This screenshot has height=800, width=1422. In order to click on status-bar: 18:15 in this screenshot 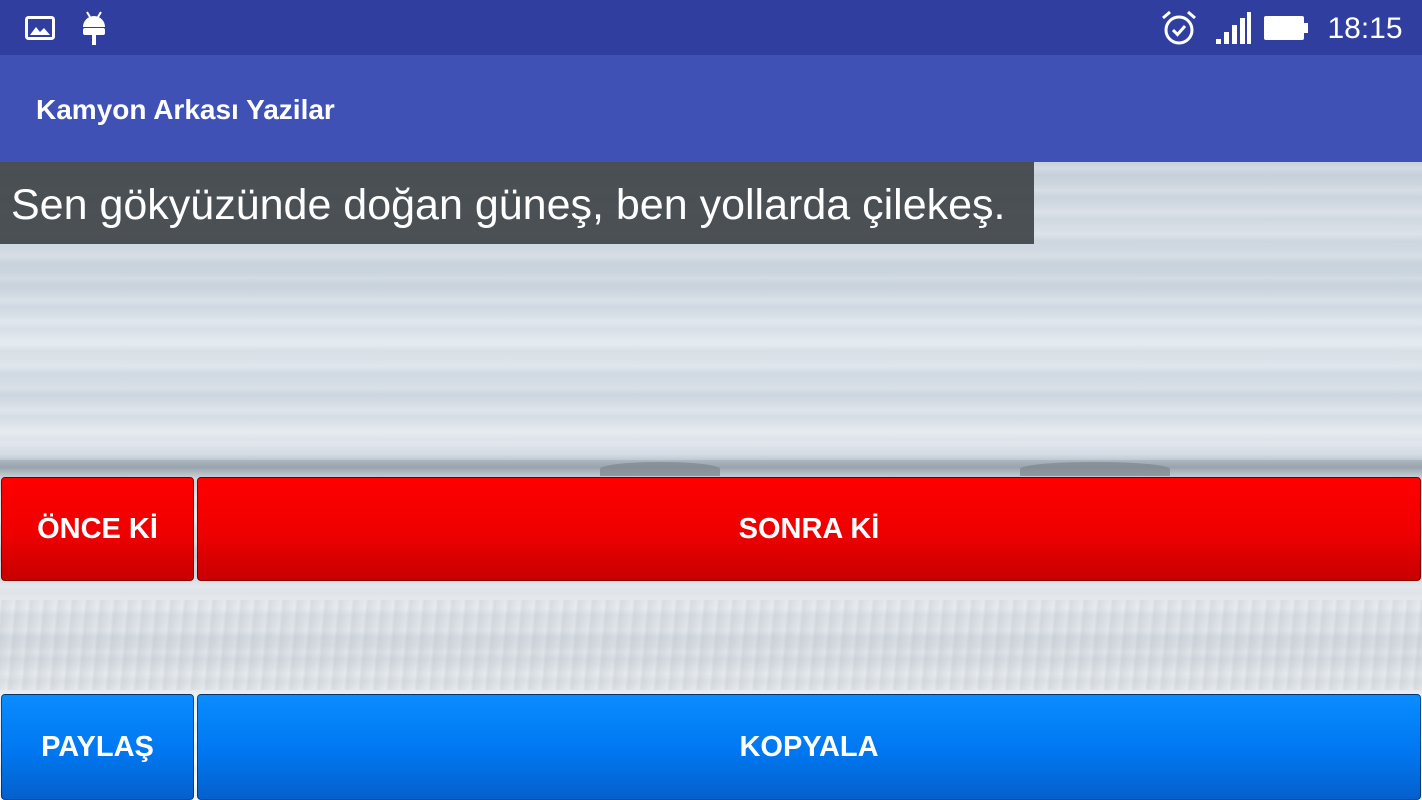, I will do `click(711, 27)`.